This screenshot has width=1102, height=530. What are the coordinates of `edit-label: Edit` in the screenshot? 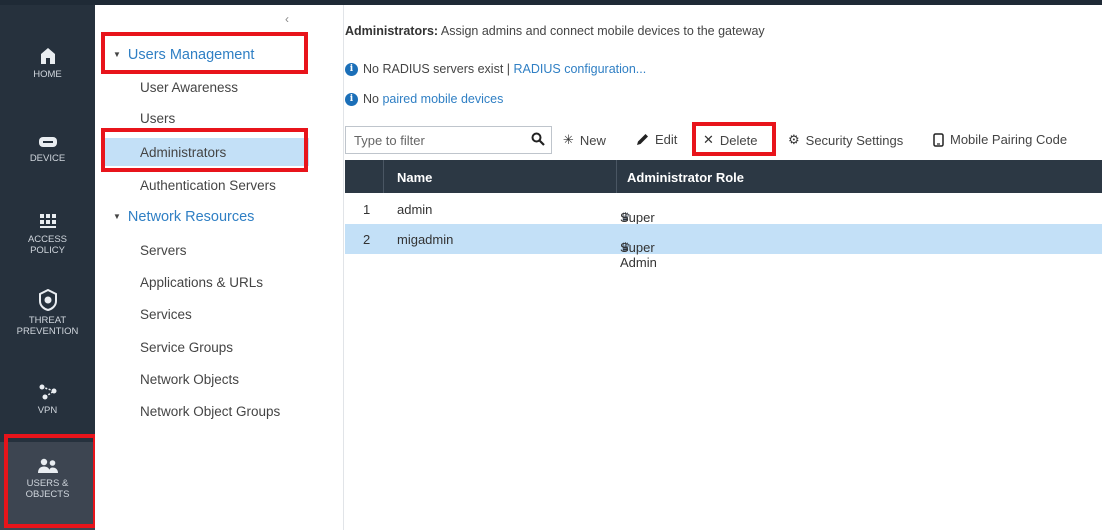 It's located at (666, 139).